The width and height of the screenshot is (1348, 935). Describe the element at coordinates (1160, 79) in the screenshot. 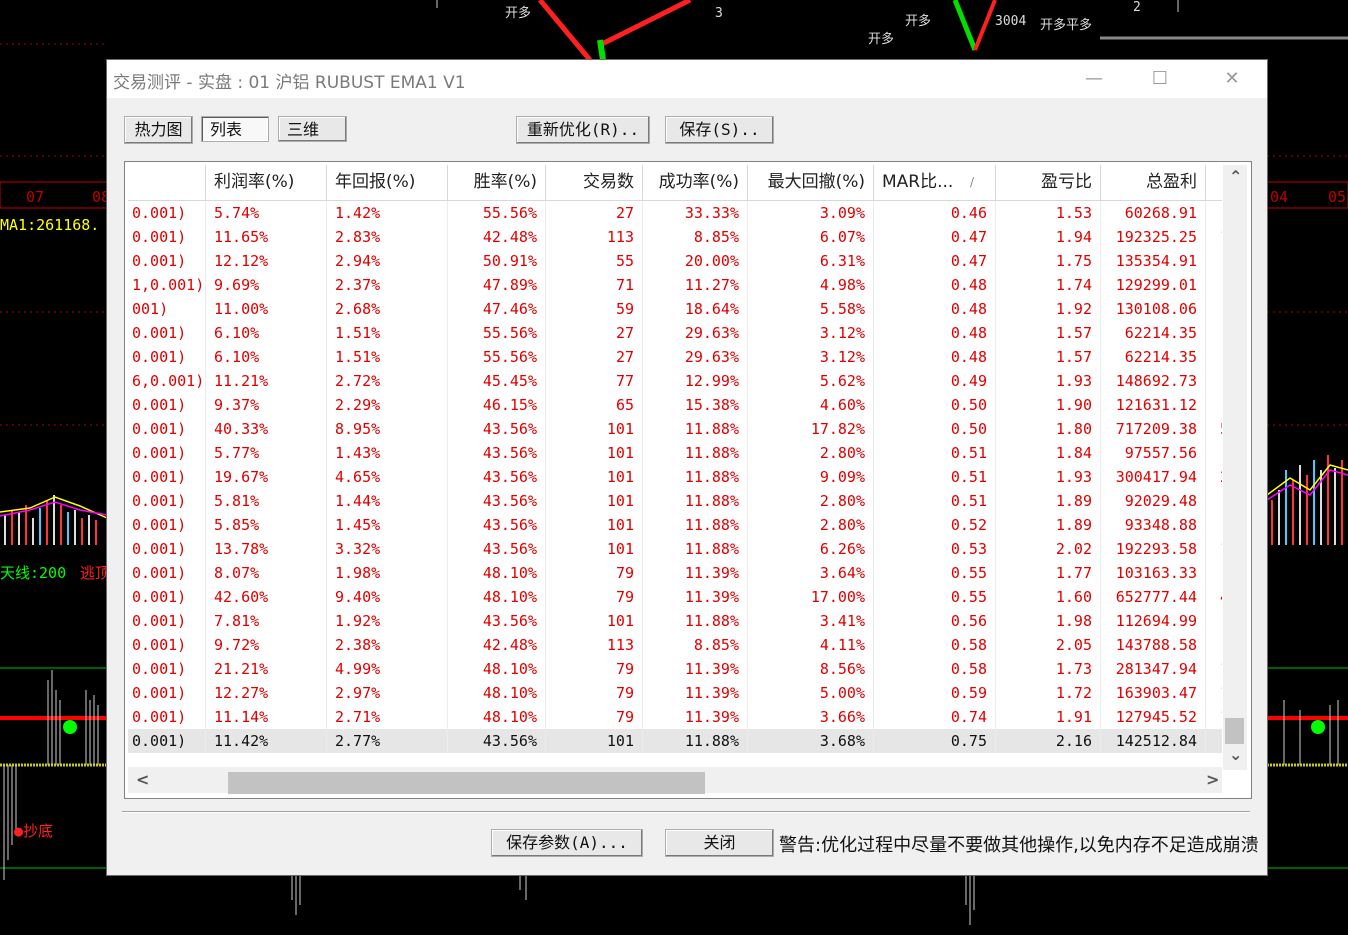

I see `maximize-icon: ☐` at that location.